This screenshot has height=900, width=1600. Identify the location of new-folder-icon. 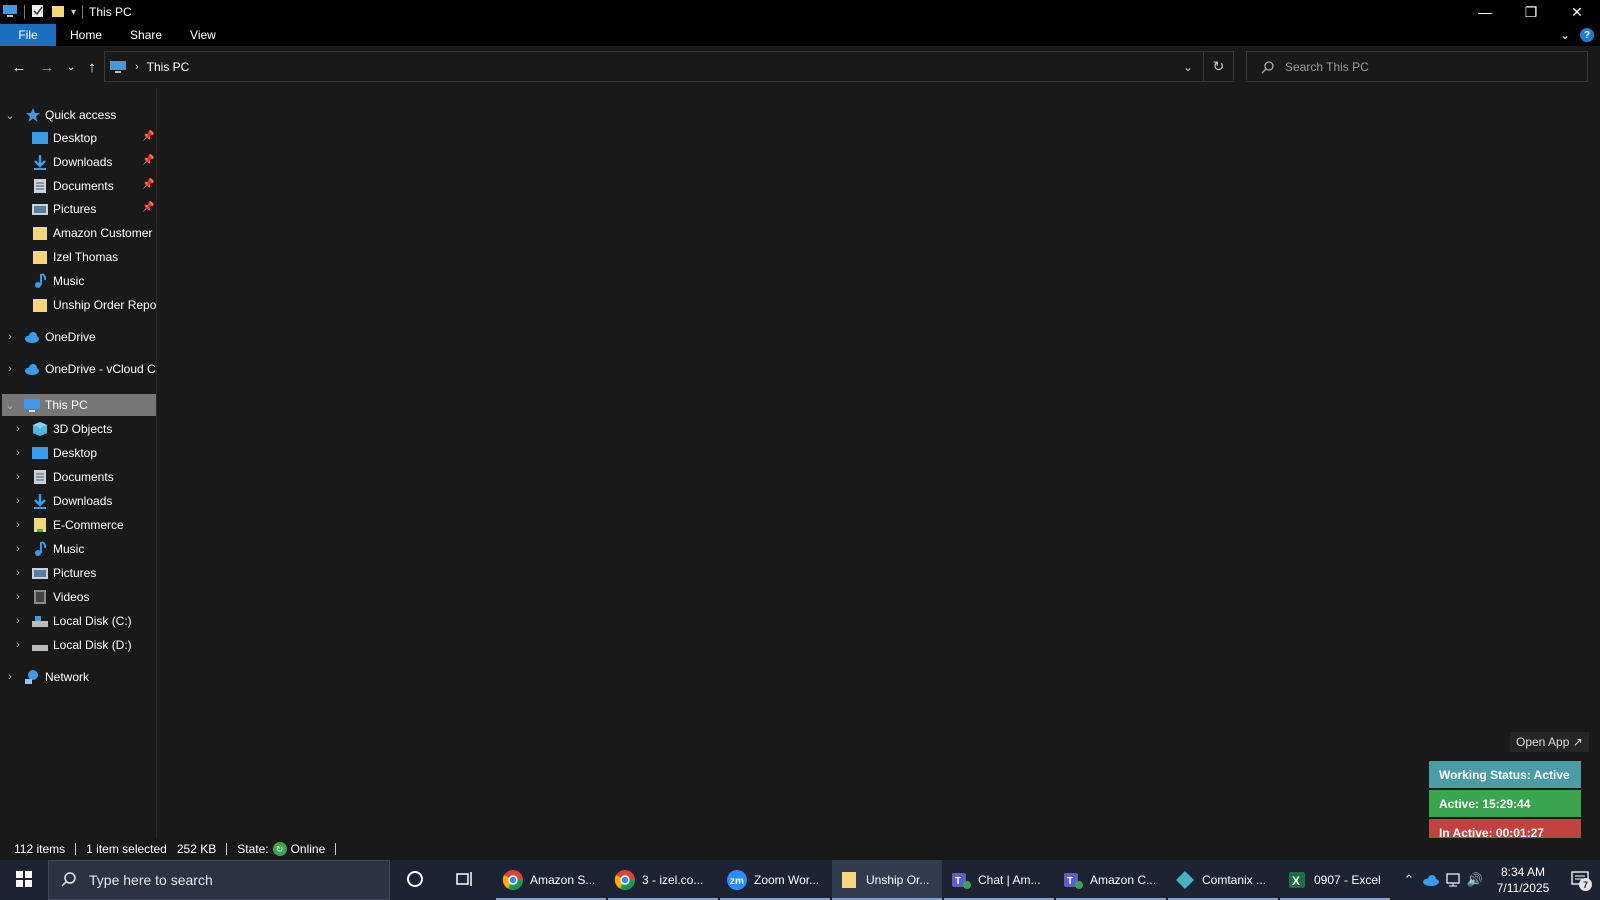
(58, 12).